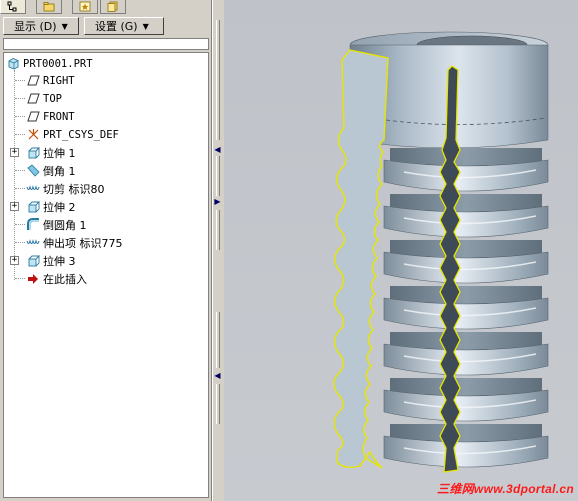  I want to click on navigator-tab-strip, so click(106, 7).